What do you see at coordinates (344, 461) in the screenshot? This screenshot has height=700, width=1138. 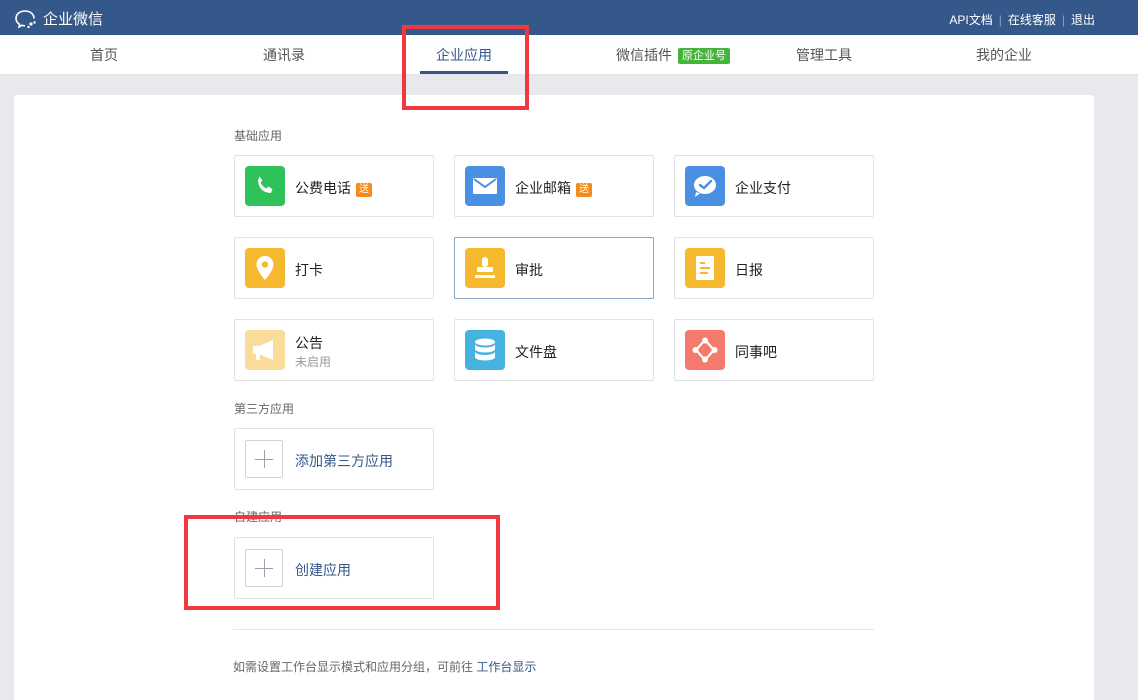 I see `add-third-party-label: 添加第三方应用` at bounding box center [344, 461].